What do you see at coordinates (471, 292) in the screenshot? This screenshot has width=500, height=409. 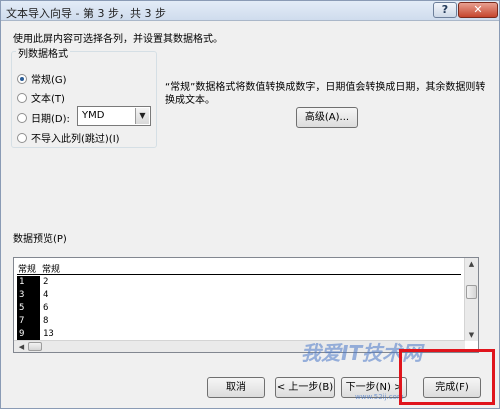 I see `vertical-scroll-thumb` at bounding box center [471, 292].